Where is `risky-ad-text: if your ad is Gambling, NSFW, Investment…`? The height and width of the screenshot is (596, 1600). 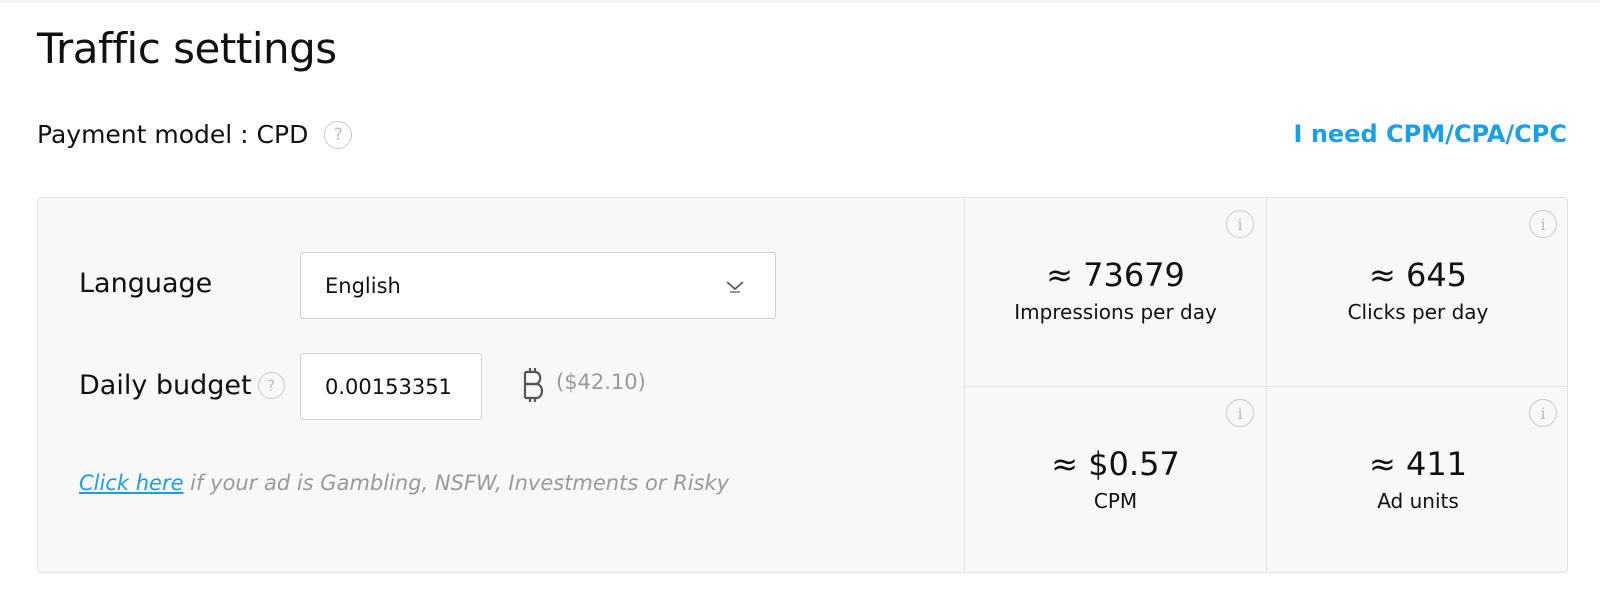 risky-ad-text: if your ad is Gambling, NSFW, Investment… is located at coordinates (456, 483).